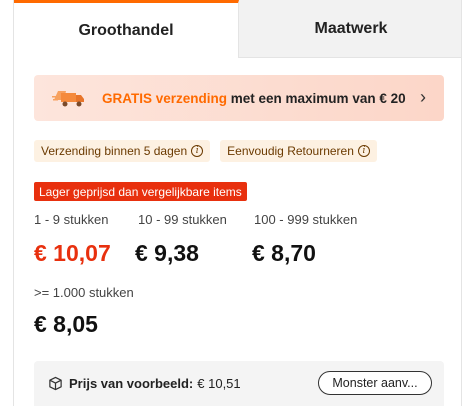  I want to click on tag-returns: Eenvoudig Retourneren i, so click(298, 151).